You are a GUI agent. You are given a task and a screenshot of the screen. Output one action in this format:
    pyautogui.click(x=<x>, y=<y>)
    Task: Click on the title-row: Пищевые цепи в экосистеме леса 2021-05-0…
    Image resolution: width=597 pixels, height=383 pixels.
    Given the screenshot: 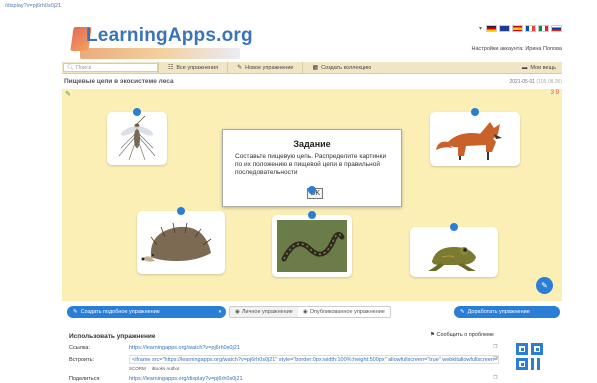 What is the action you would take?
    pyautogui.click(x=312, y=82)
    